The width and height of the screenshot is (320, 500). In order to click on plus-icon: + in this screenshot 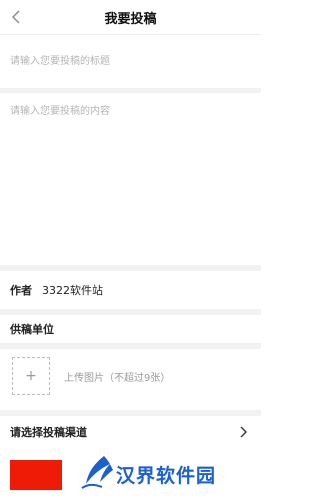, I will do `click(31, 376)`.